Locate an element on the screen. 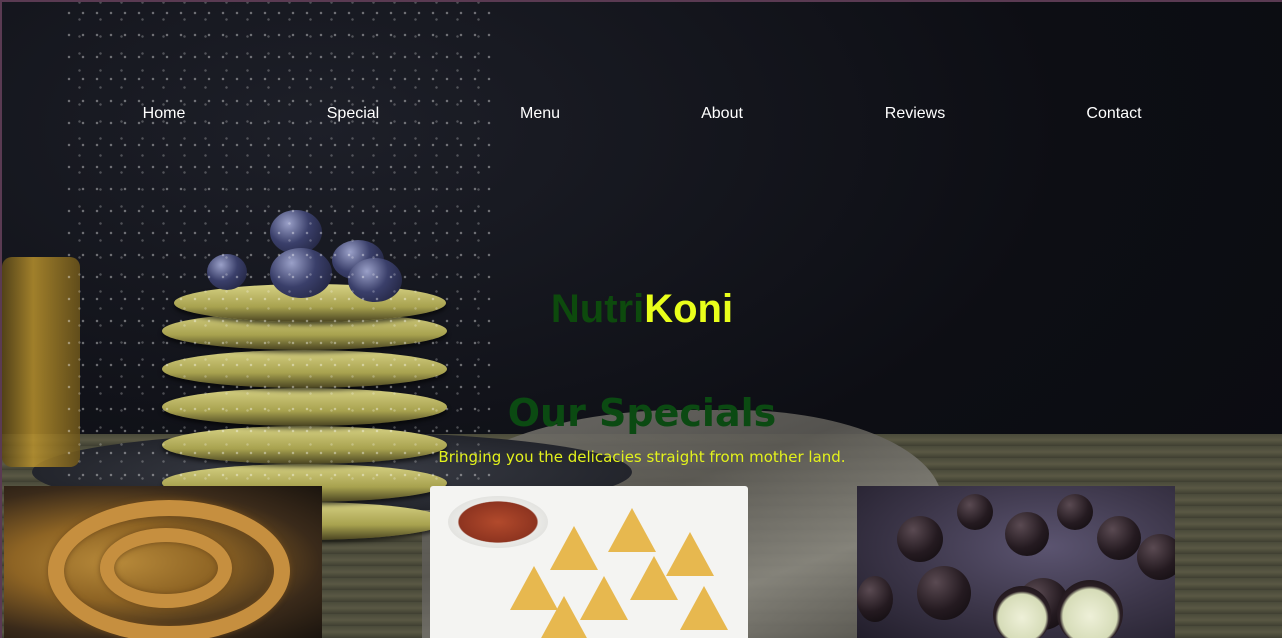 The image size is (1282, 638). special-card-samosa is located at coordinates (589, 562).